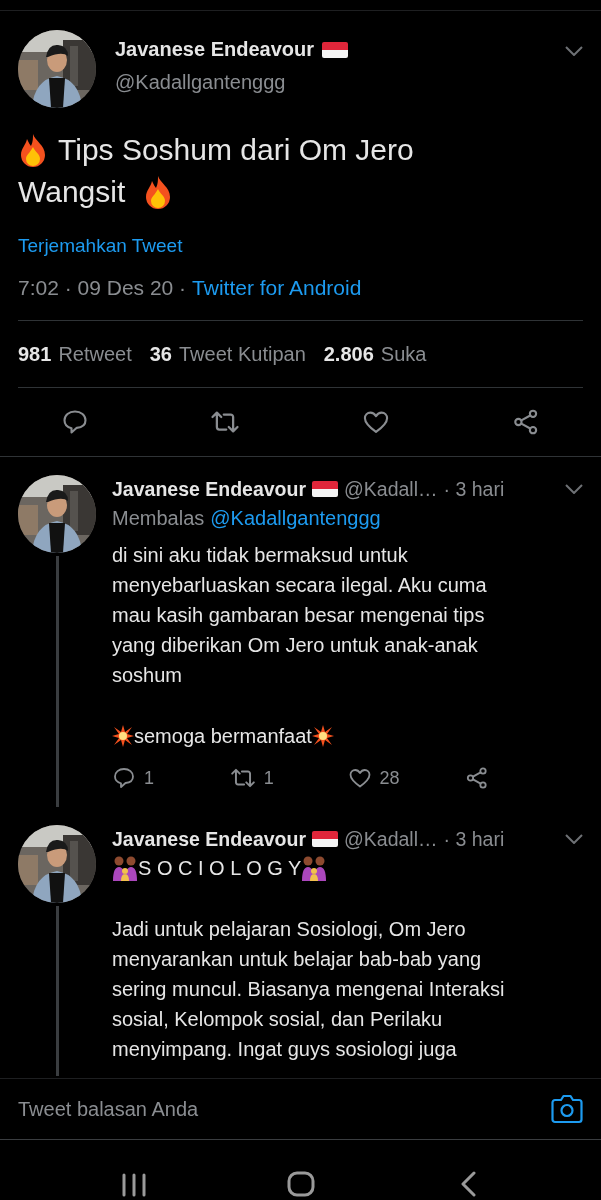 The height and width of the screenshot is (1200, 601). What do you see at coordinates (242, 354) in the screenshot?
I see `stat-label: Tweet Kutipan` at bounding box center [242, 354].